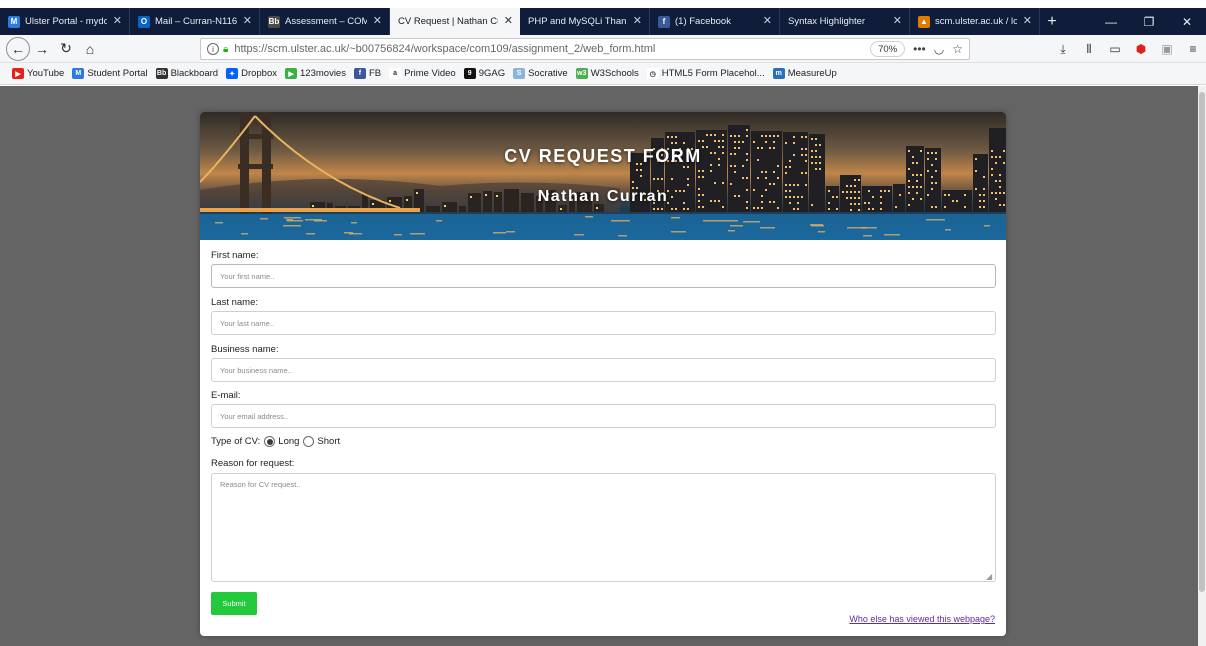  What do you see at coordinates (1111, 22) in the screenshot?
I see `minimize-icon: —` at bounding box center [1111, 22].